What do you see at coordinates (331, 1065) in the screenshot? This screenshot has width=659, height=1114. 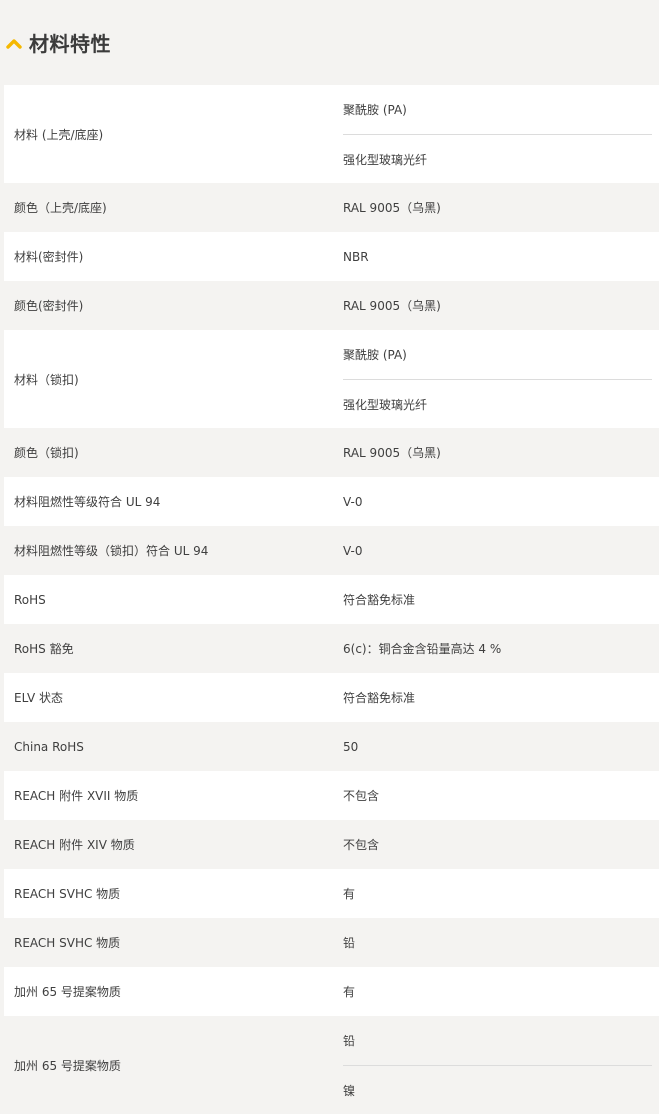 I see `table-row: 加州 65 号提案物质 铅 镍` at bounding box center [331, 1065].